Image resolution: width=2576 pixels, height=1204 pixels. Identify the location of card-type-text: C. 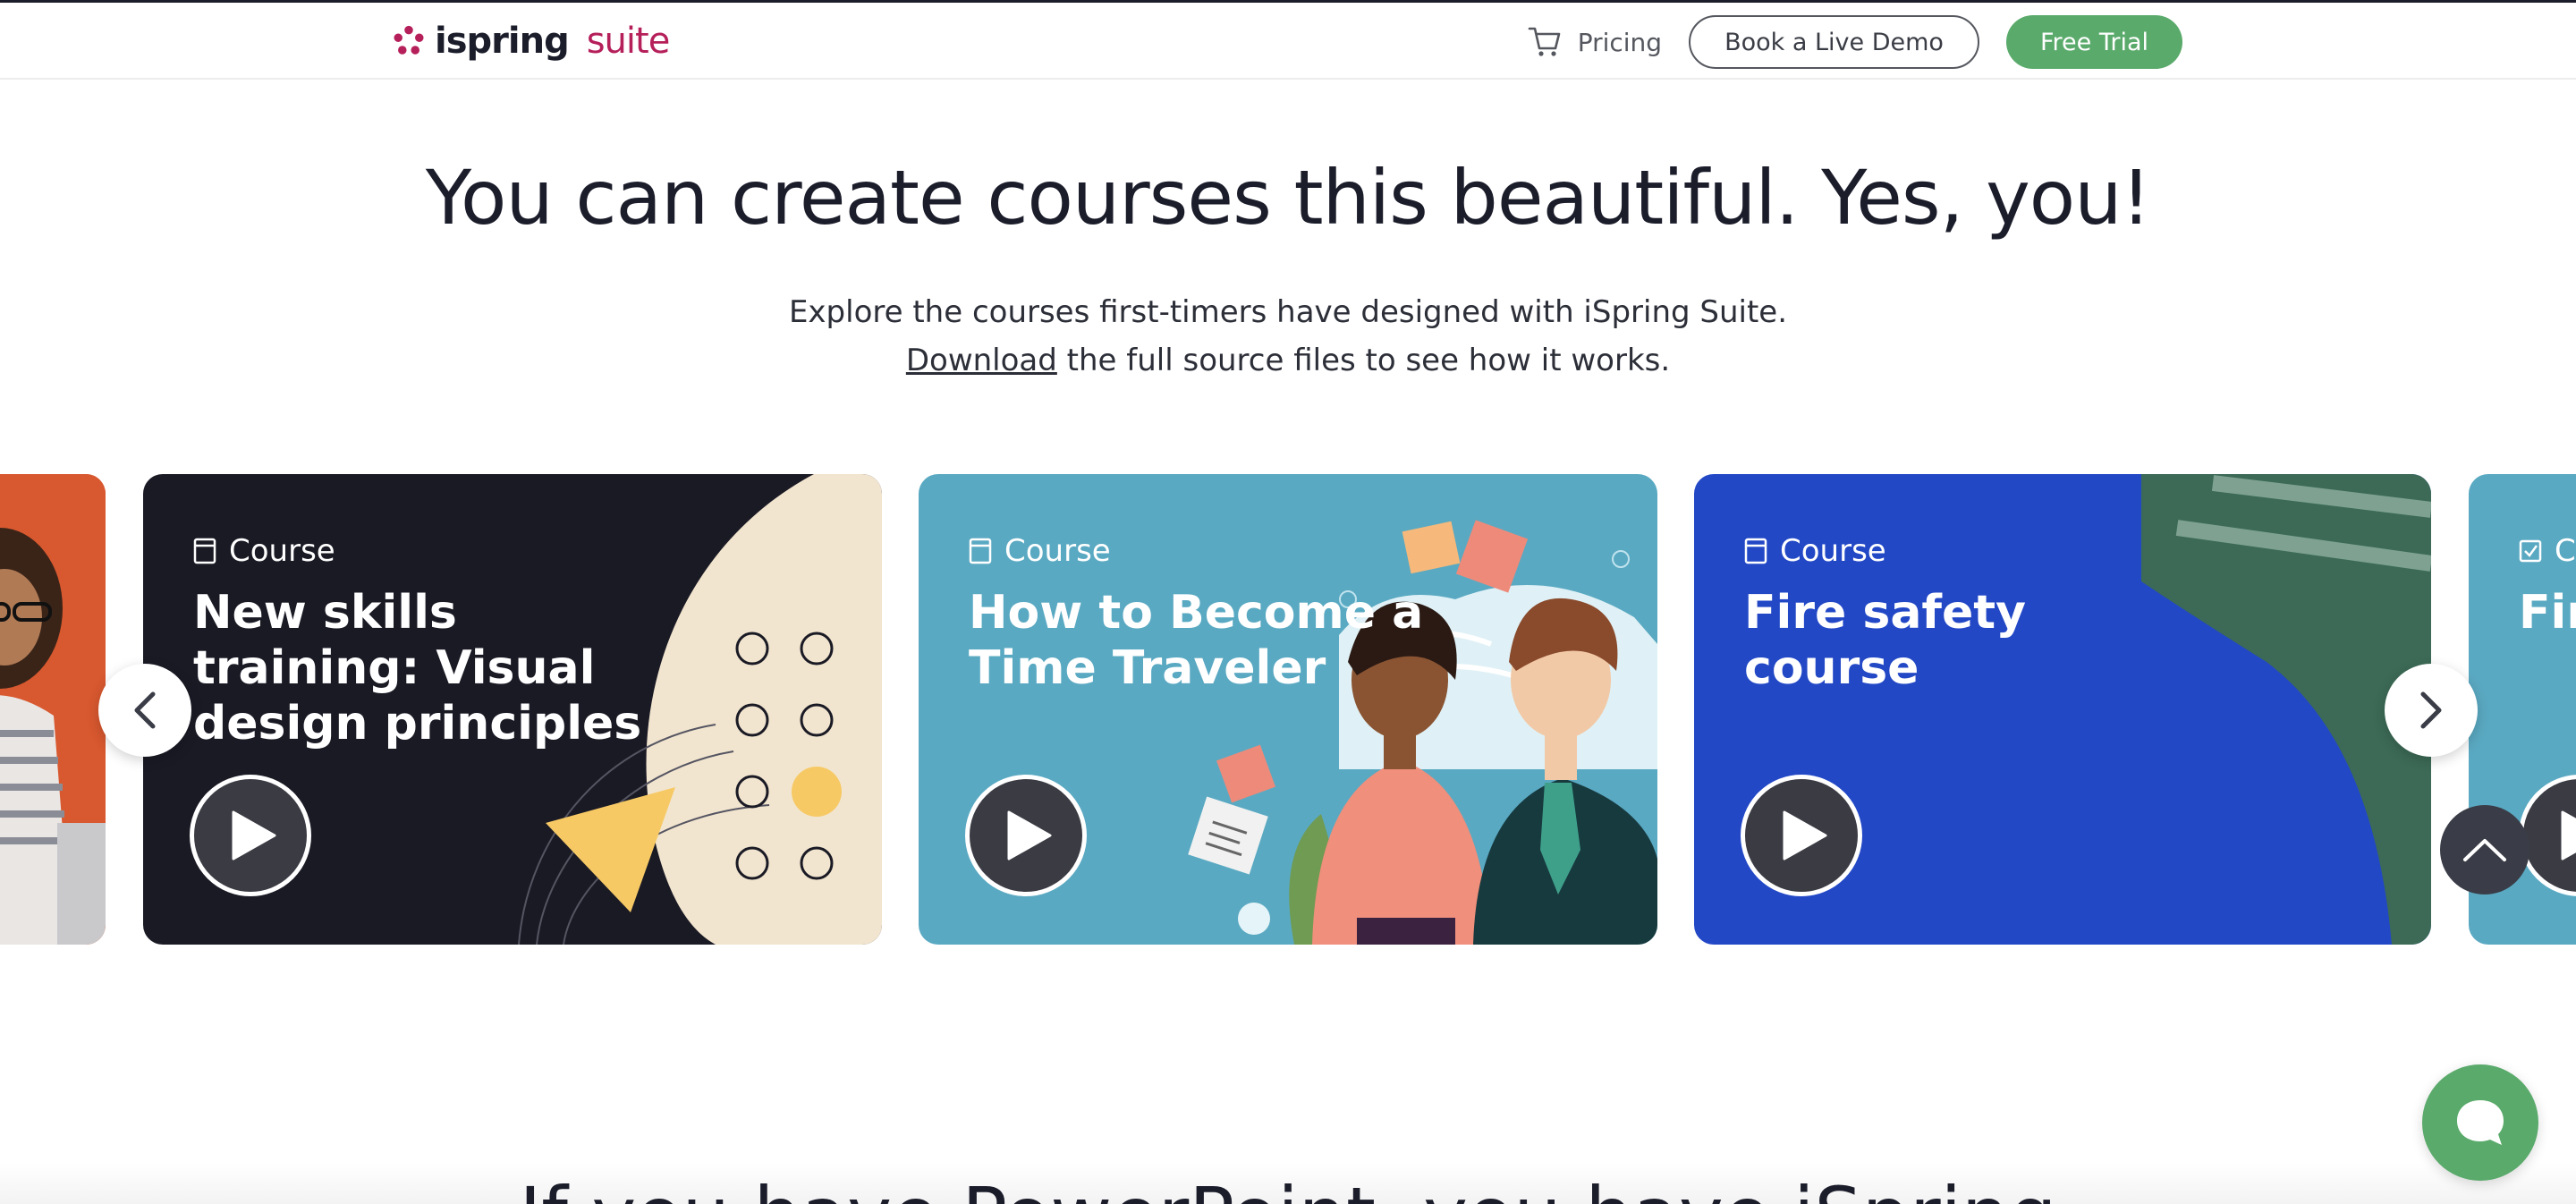
(2565, 551).